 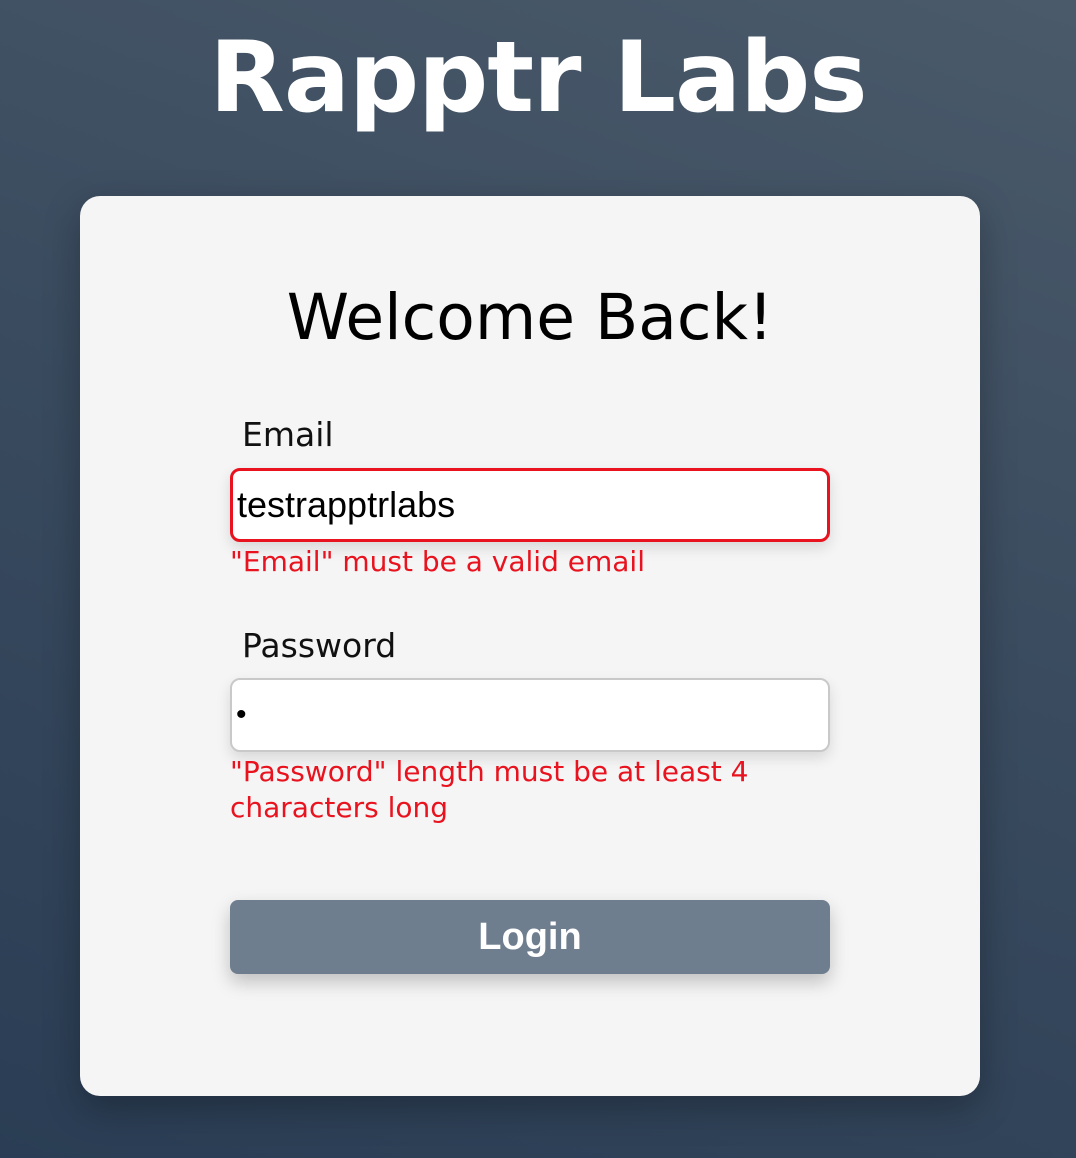 I want to click on email-error-message: "Email" must be a valid email, so click(x=437, y=561).